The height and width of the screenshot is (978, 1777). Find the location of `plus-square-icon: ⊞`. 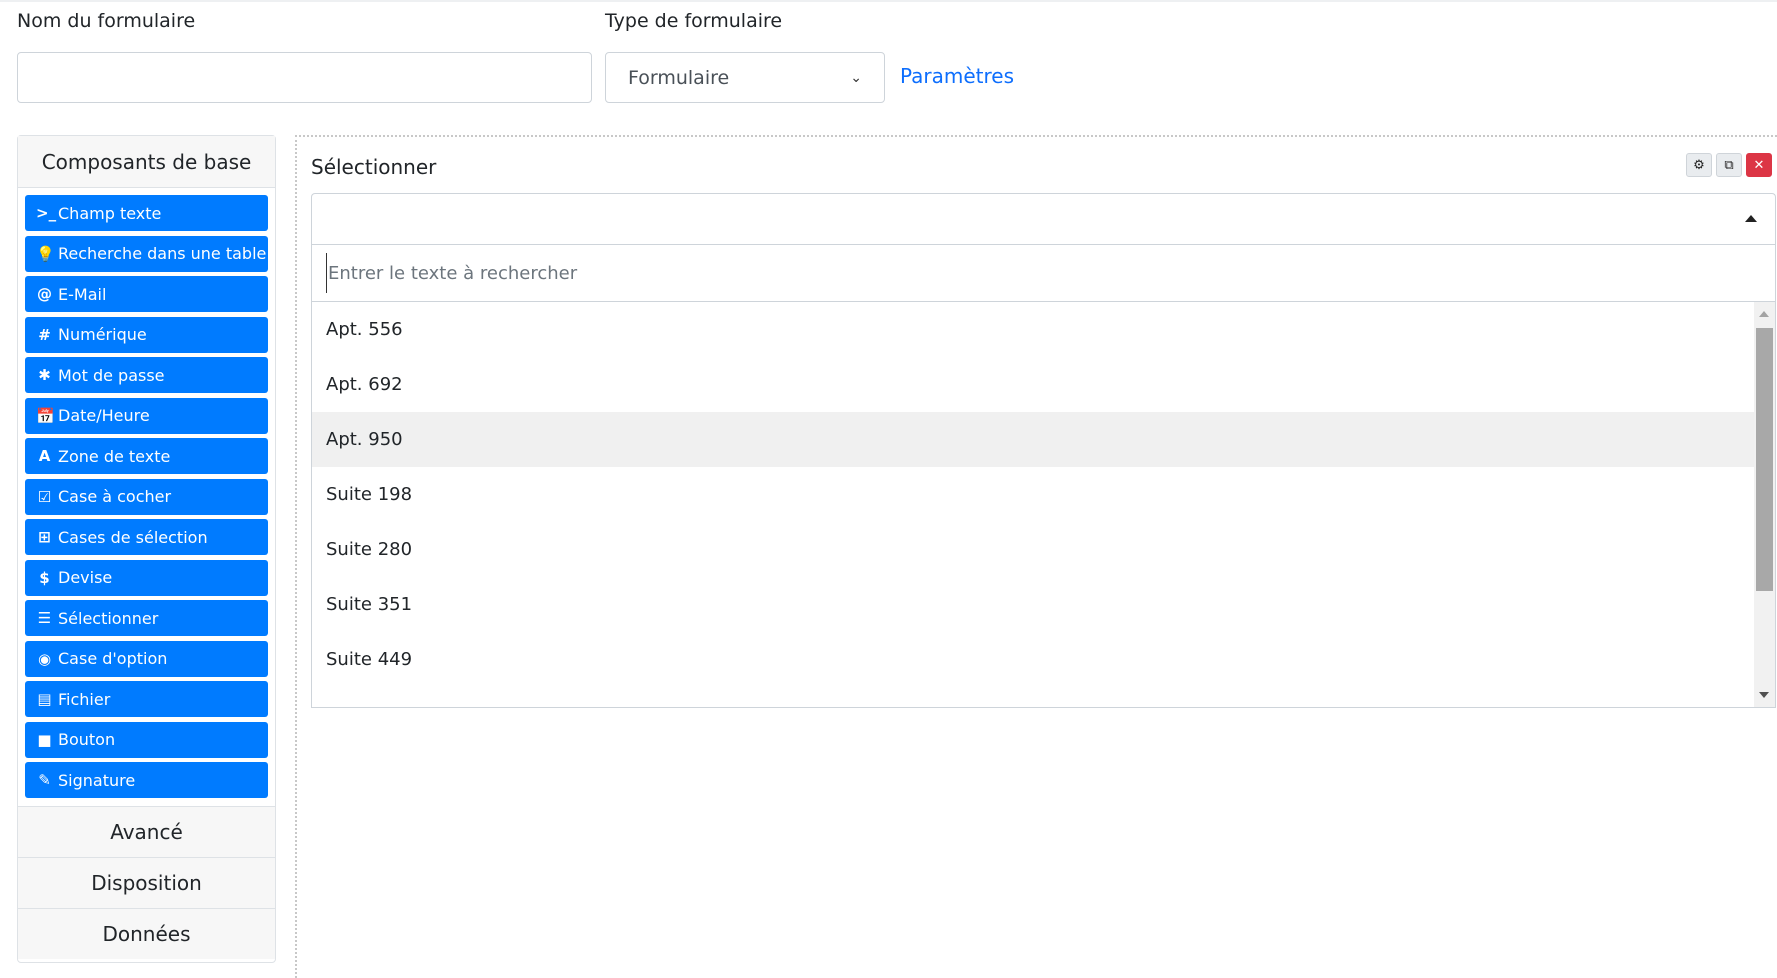

plus-square-icon: ⊞ is located at coordinates (44, 537).